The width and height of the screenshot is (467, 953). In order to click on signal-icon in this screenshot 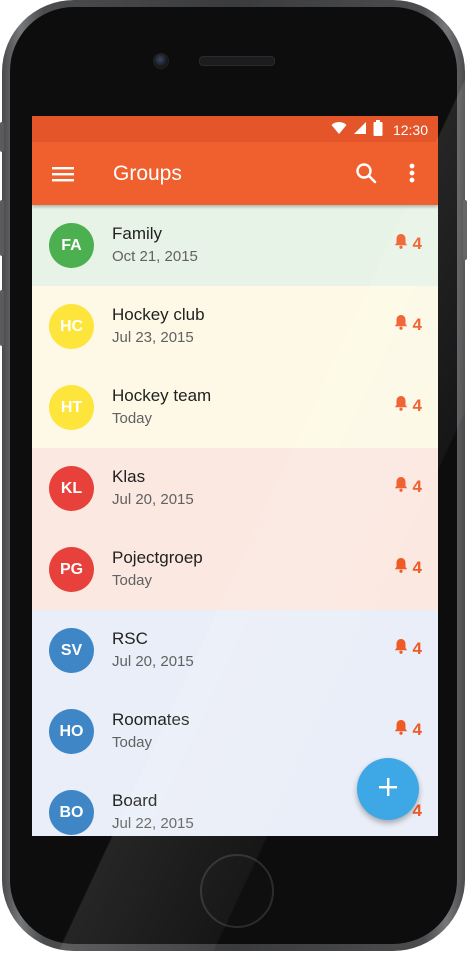, I will do `click(360, 129)`.